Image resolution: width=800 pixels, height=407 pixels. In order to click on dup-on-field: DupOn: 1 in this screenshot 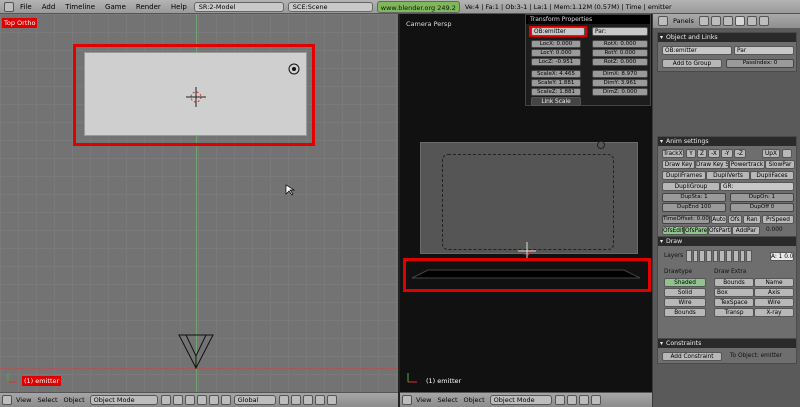, I will do `click(762, 197)`.